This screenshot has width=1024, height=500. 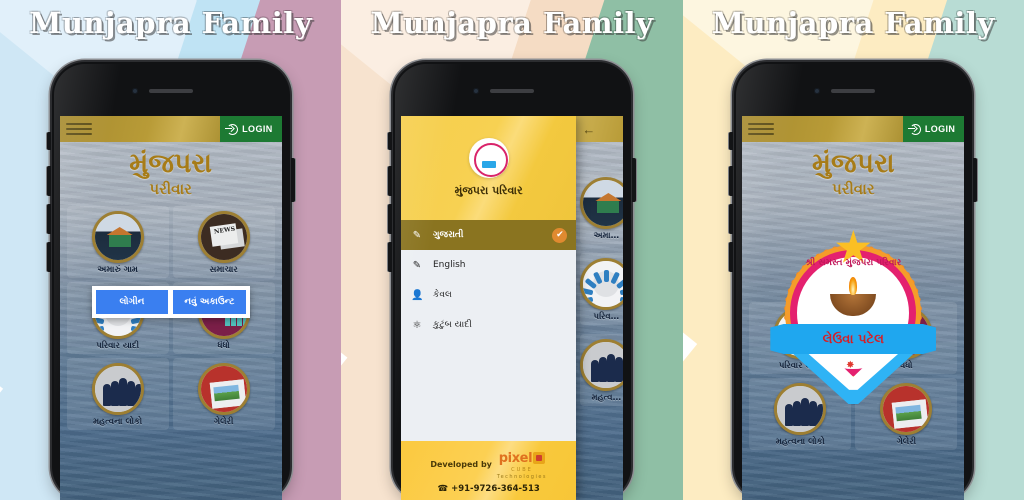 I want to click on tile-label: ધંધો, so click(x=223, y=346).